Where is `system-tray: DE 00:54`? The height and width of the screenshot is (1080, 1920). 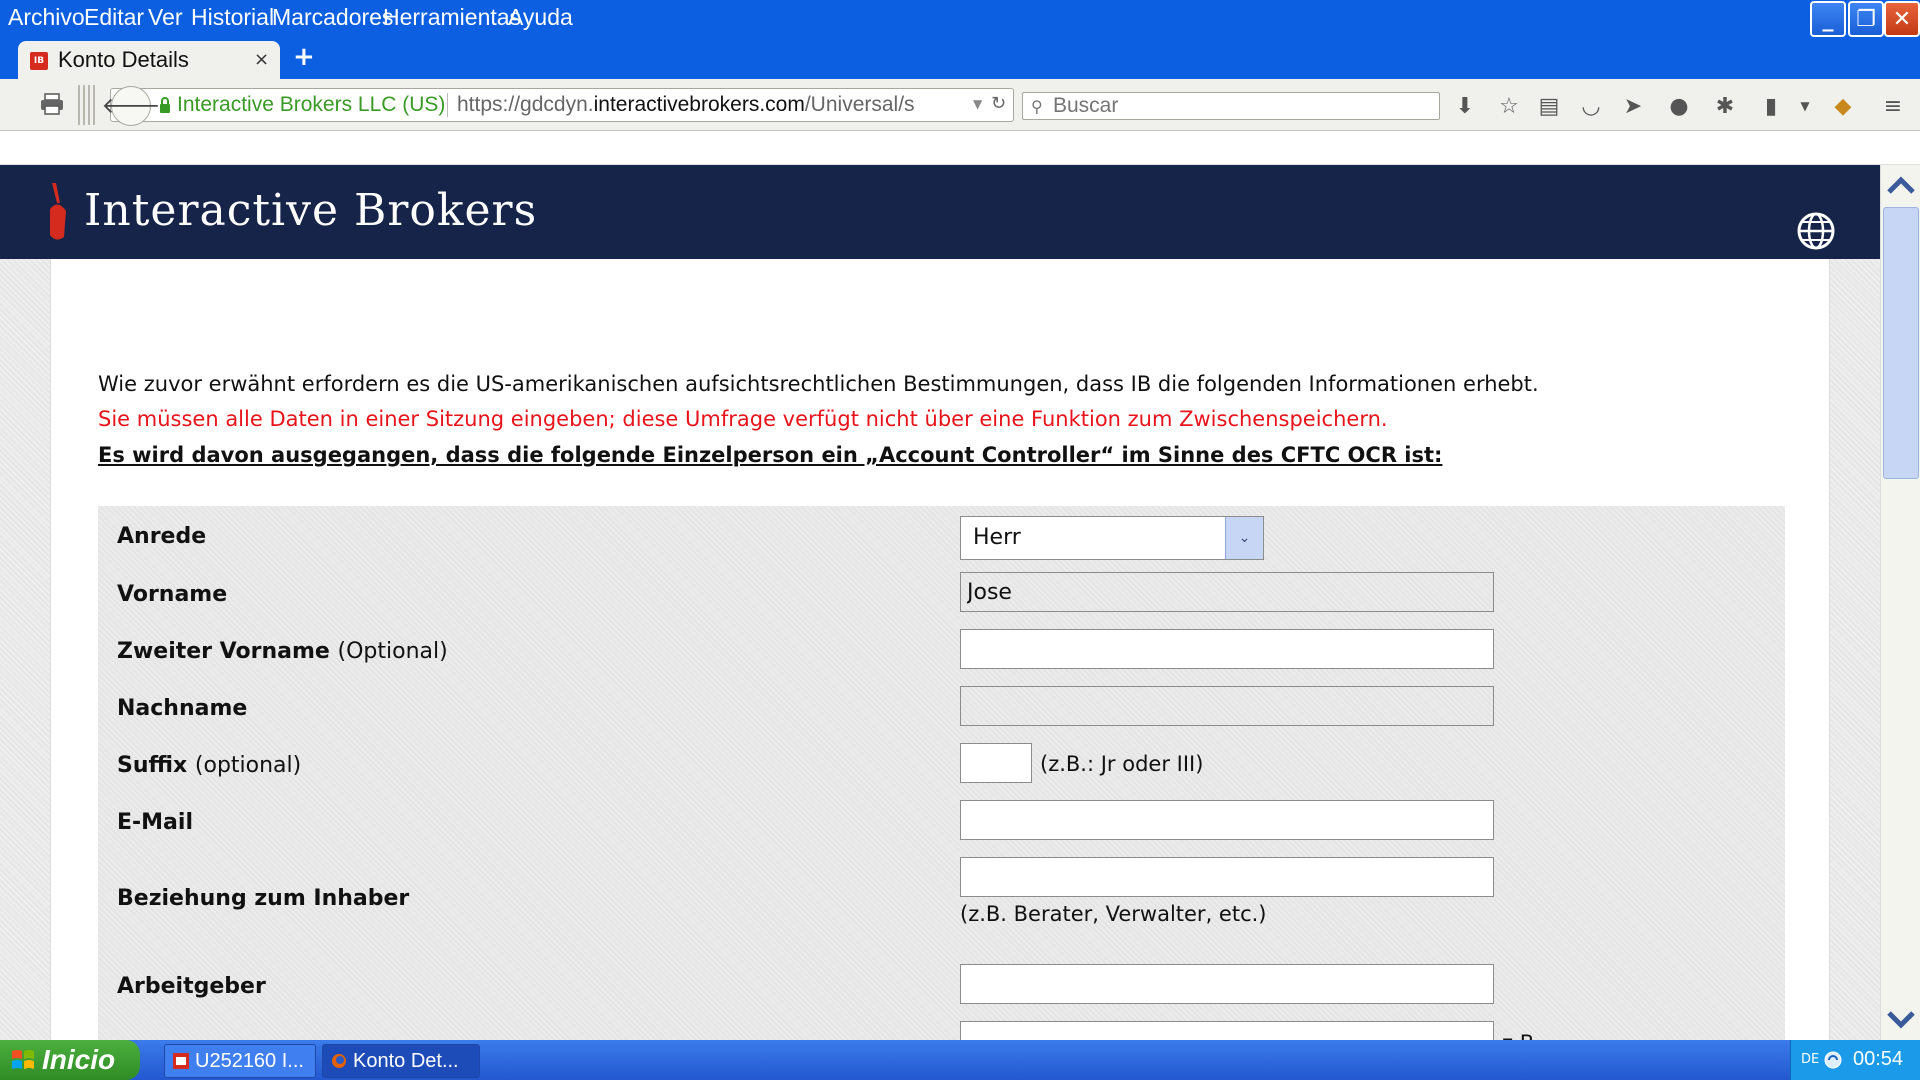
system-tray: DE 00:54 is located at coordinates (1855, 1060).